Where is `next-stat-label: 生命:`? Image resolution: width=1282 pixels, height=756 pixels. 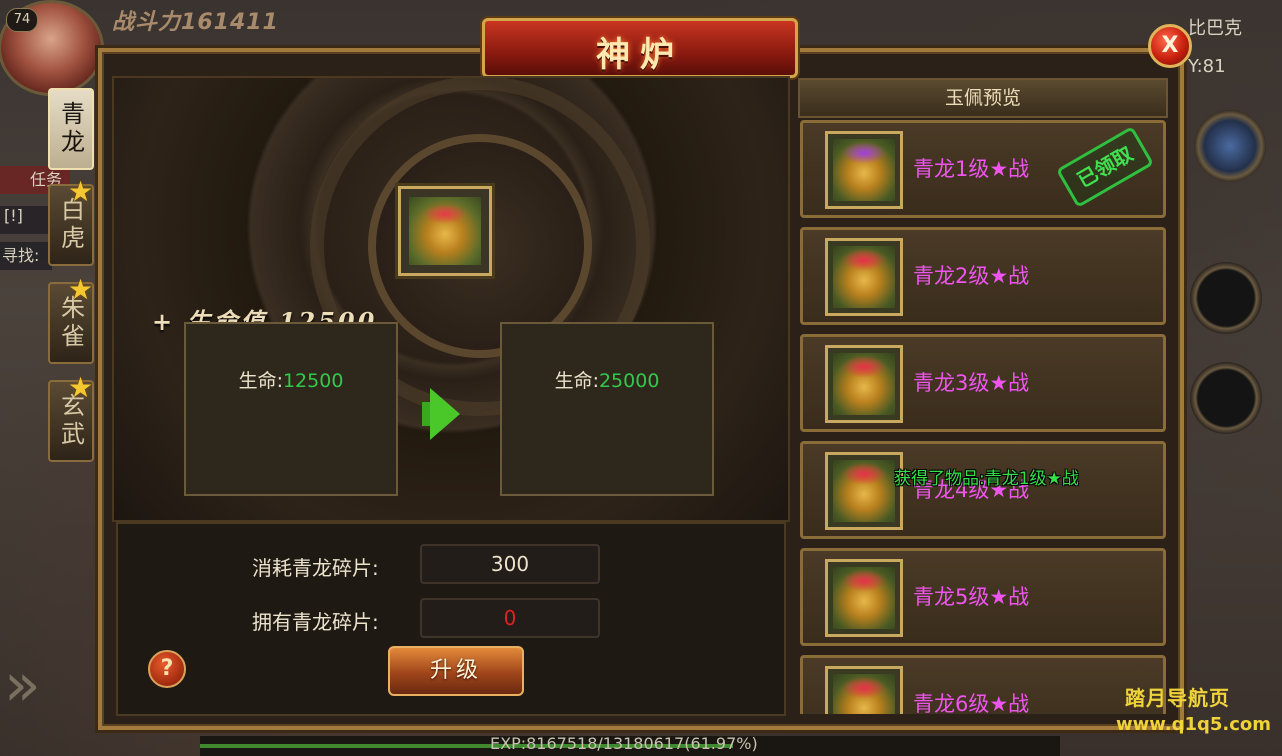
next-stat-label: 生命: is located at coordinates (576, 381).